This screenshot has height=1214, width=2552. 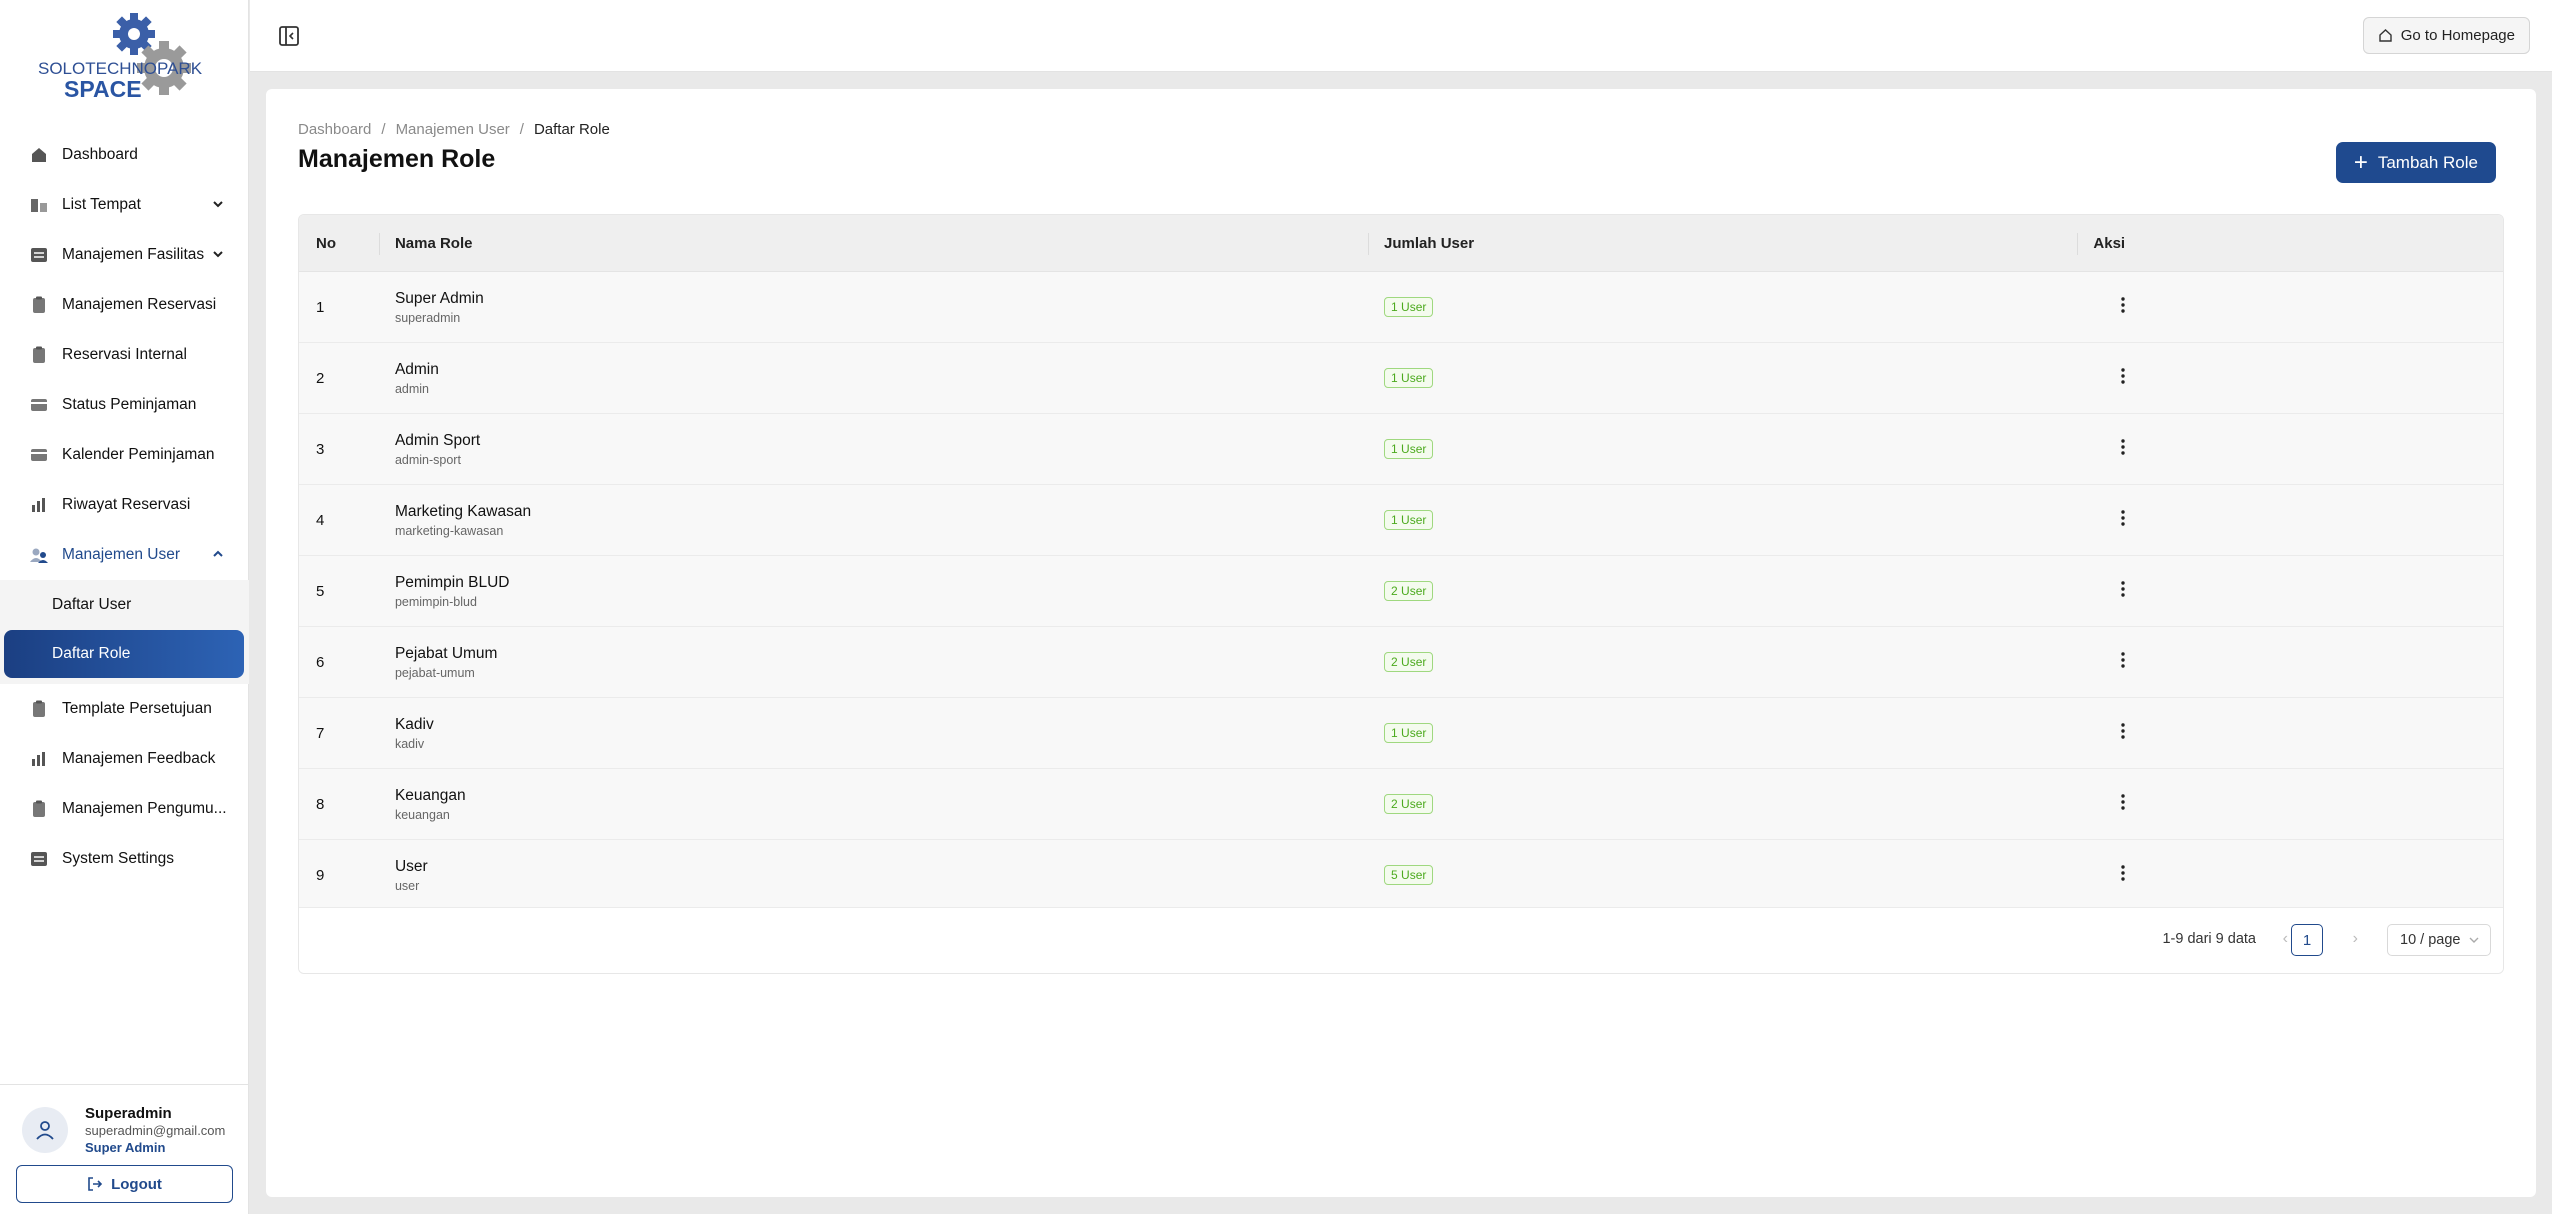 I want to click on page-size-select: 10 / page, so click(x=2439, y=940).